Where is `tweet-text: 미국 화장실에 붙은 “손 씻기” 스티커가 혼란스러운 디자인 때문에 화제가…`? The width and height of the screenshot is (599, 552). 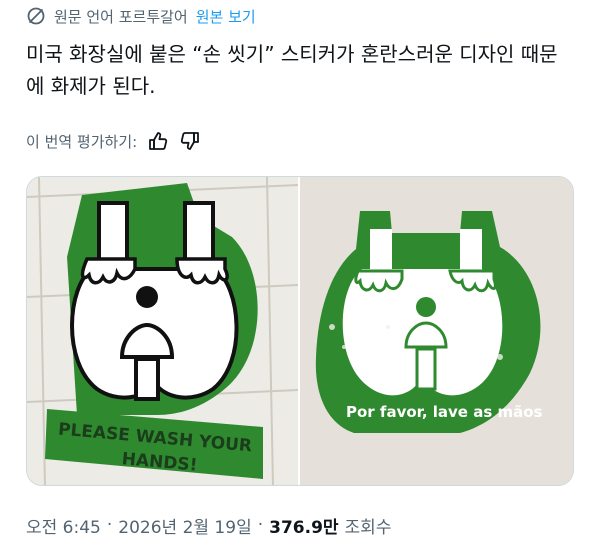
tweet-text: 미국 화장실에 붙은 “손 씻기” 스티커가 혼란스러운 디자인 때문에 화제가… is located at coordinates (292, 70).